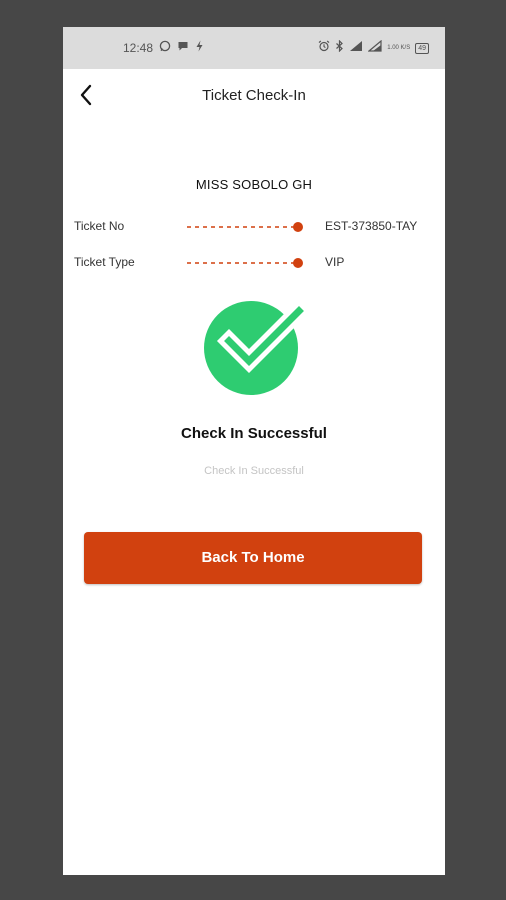 This screenshot has height=900, width=506. What do you see at coordinates (371, 226) in the screenshot?
I see `ticket-no-value: EST-373850-TAY` at bounding box center [371, 226].